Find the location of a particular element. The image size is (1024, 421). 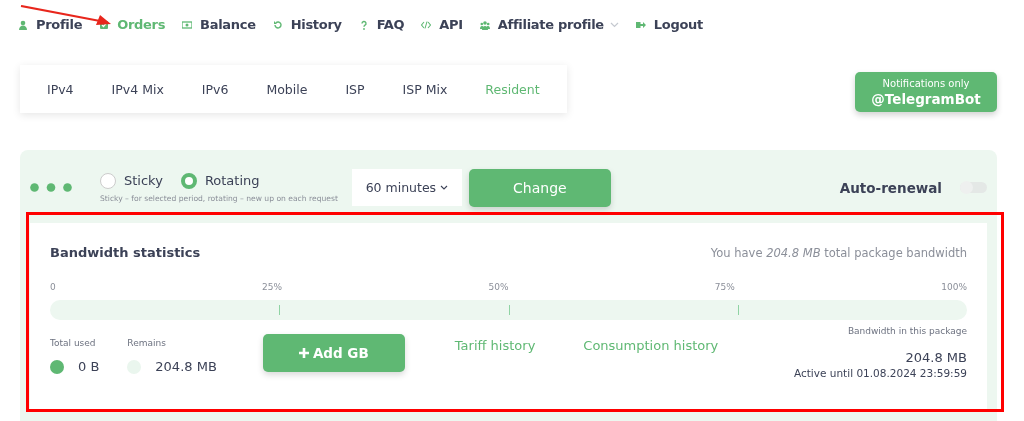

proxy-type-tab: IPv4 is located at coordinates (60, 89).